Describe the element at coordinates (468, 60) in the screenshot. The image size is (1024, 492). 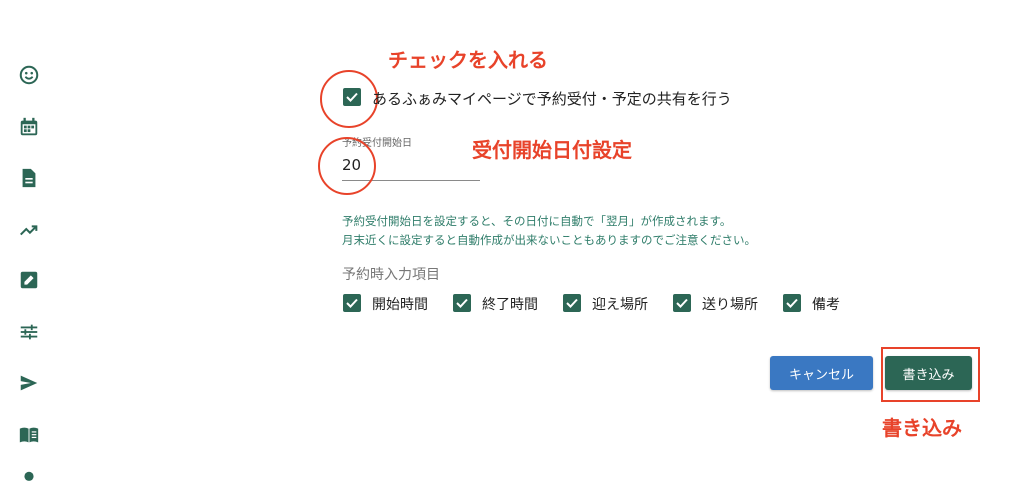
I see `annotation-check: チェックを入れる` at that location.